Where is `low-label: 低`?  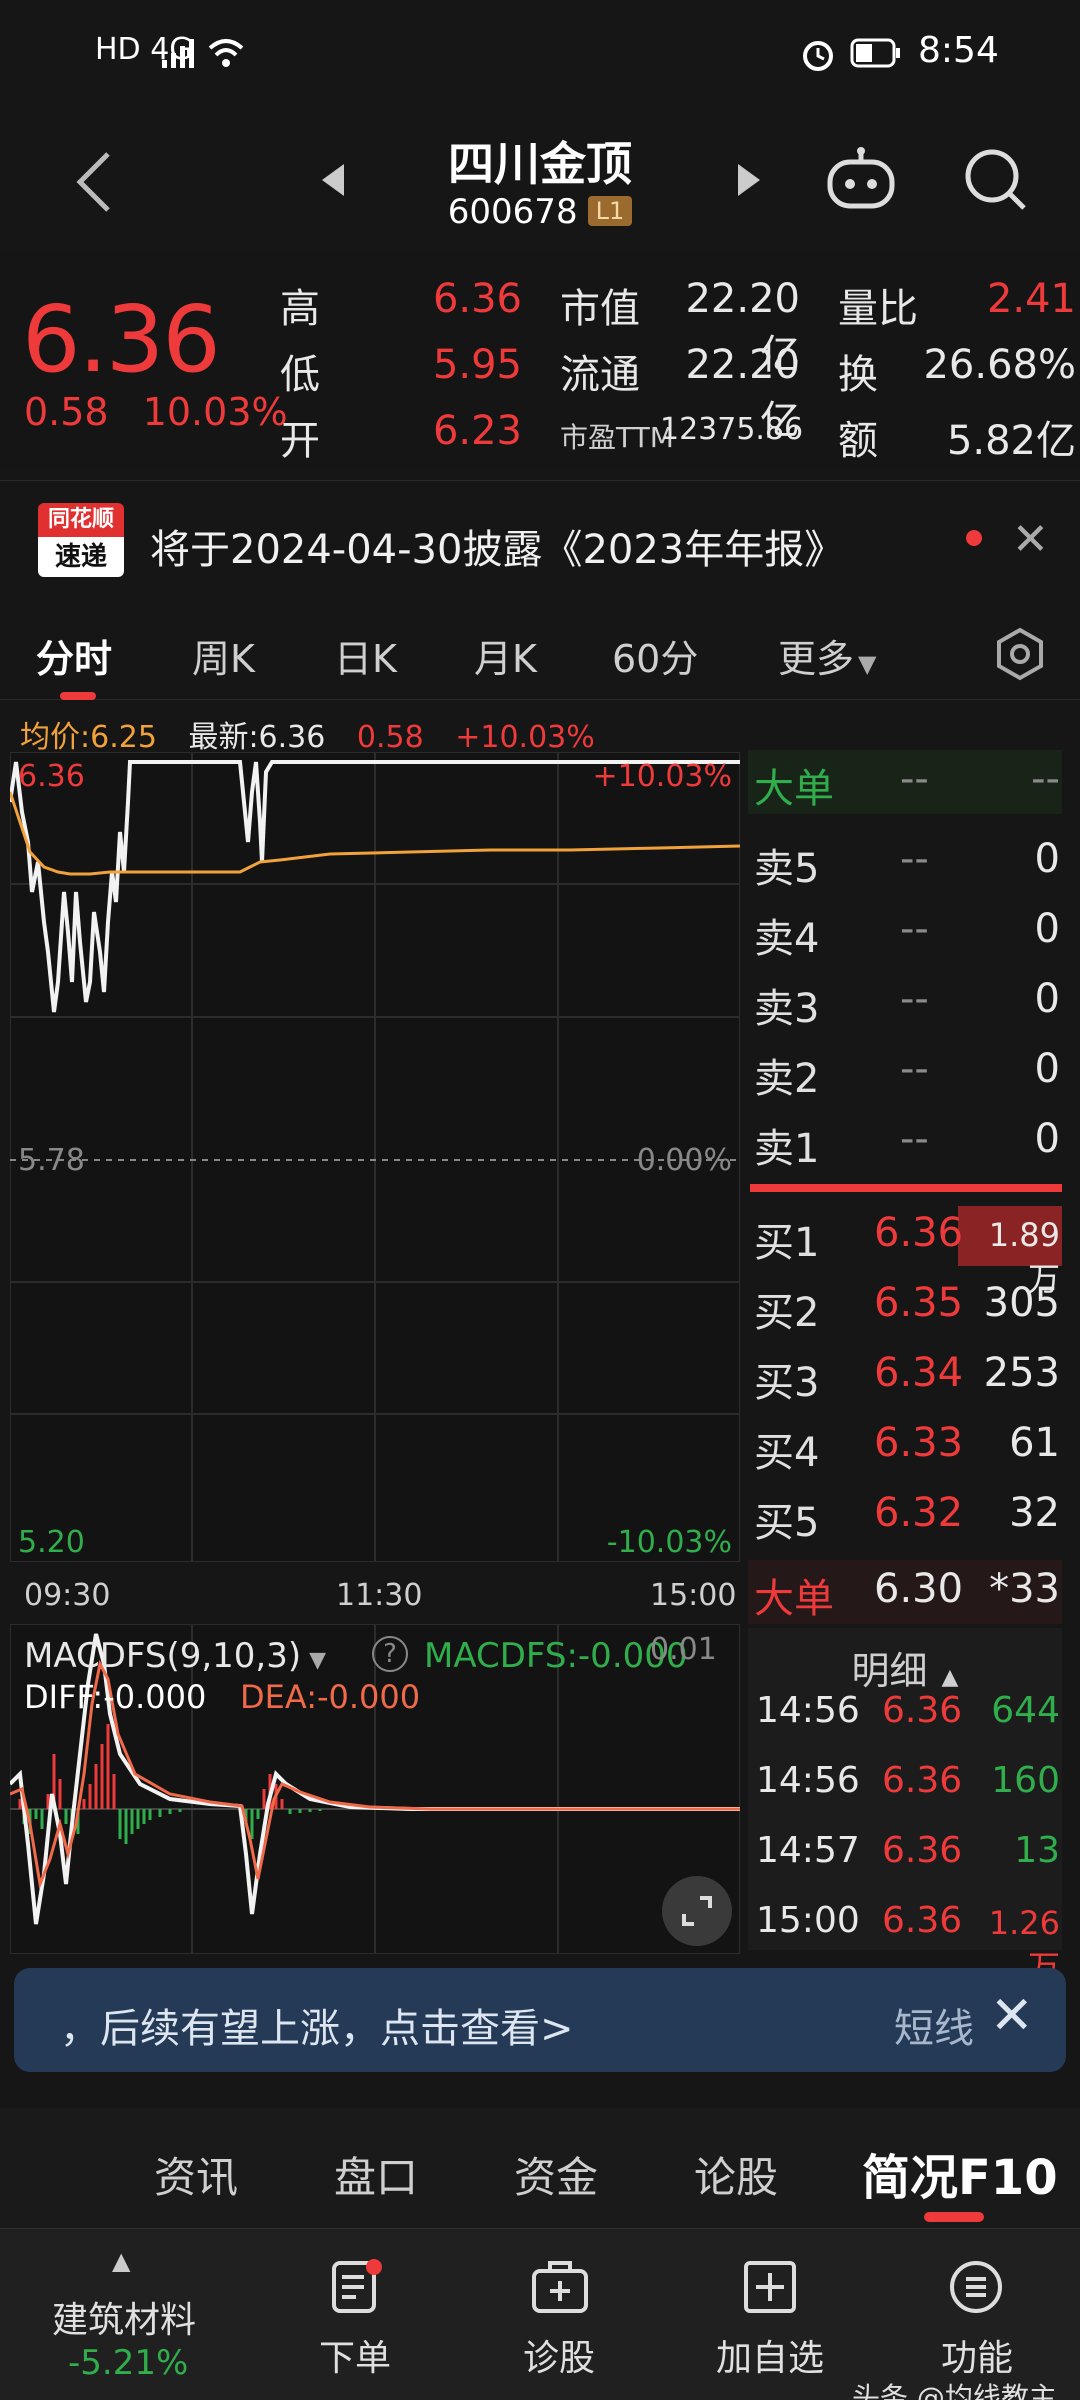
low-label: 低 is located at coordinates (300, 375).